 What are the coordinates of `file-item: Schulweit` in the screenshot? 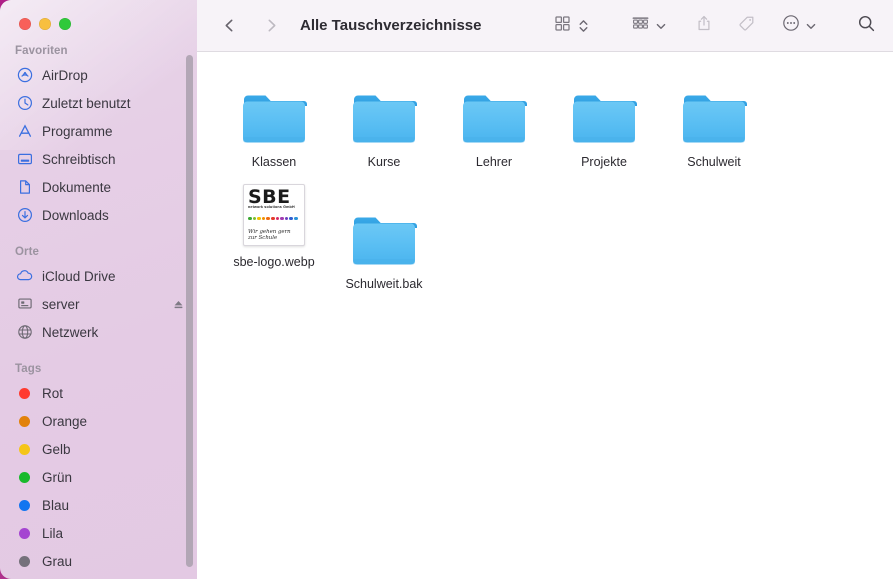 It's located at (714, 120).